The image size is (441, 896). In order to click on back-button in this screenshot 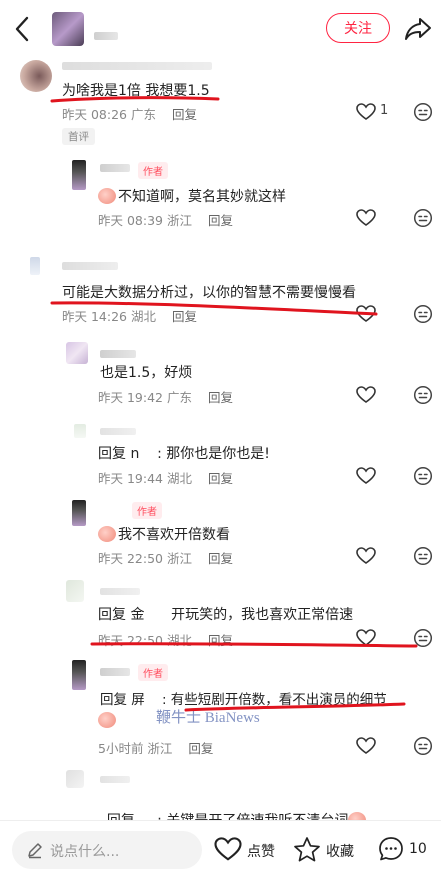, I will do `click(23, 29)`.